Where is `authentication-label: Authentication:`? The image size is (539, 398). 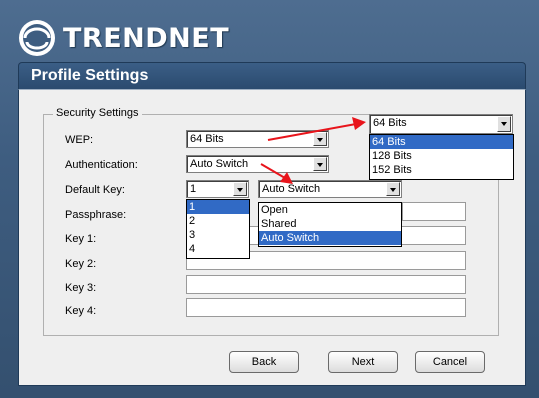 authentication-label: Authentication: is located at coordinates (101, 165).